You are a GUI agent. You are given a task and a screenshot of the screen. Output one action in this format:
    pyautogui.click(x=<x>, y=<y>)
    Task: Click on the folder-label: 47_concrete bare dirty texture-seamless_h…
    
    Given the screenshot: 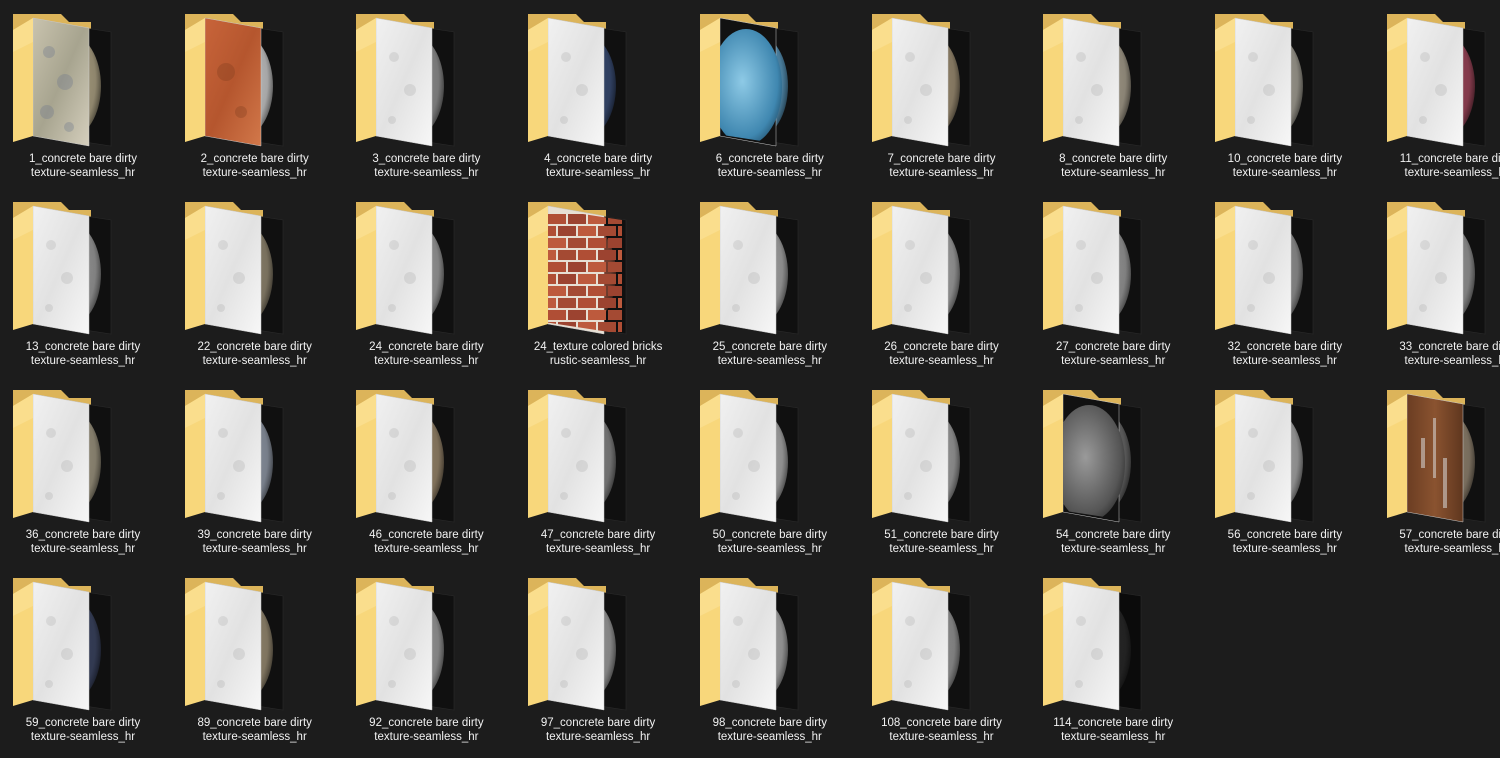 What is the action you would take?
    pyautogui.click(x=598, y=542)
    